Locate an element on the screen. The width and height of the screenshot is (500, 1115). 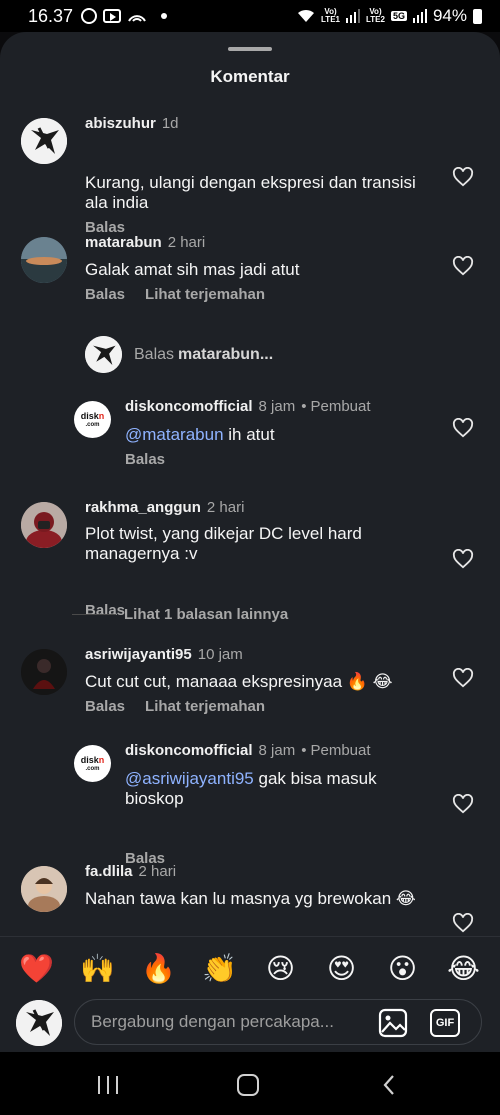
comment-text: Galak amat sih mas jadi atut is located at coordinates (192, 269).